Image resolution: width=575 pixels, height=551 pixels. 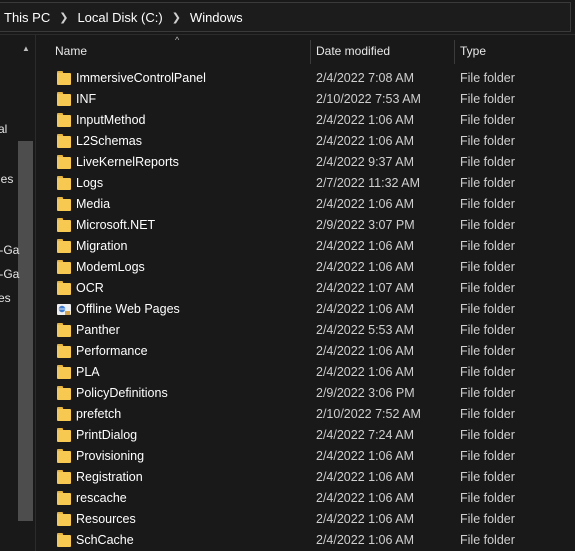 What do you see at coordinates (306, 267) in the screenshot?
I see `file-row: ModemLogs 2/4/2022 1:06 AM File folder` at bounding box center [306, 267].